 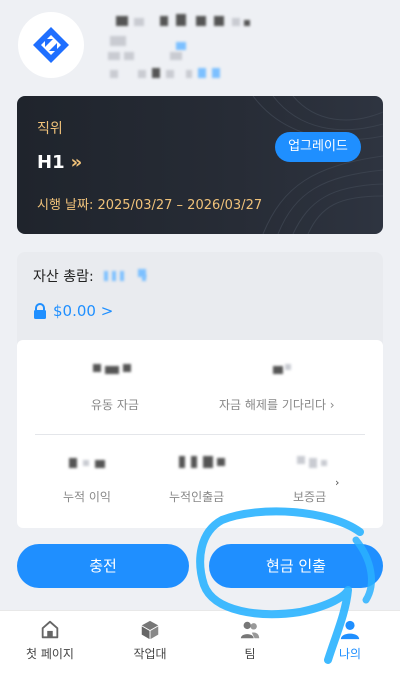 What do you see at coordinates (310, 497) in the screenshot?
I see `stat-label-deposit: 보증금` at bounding box center [310, 497].